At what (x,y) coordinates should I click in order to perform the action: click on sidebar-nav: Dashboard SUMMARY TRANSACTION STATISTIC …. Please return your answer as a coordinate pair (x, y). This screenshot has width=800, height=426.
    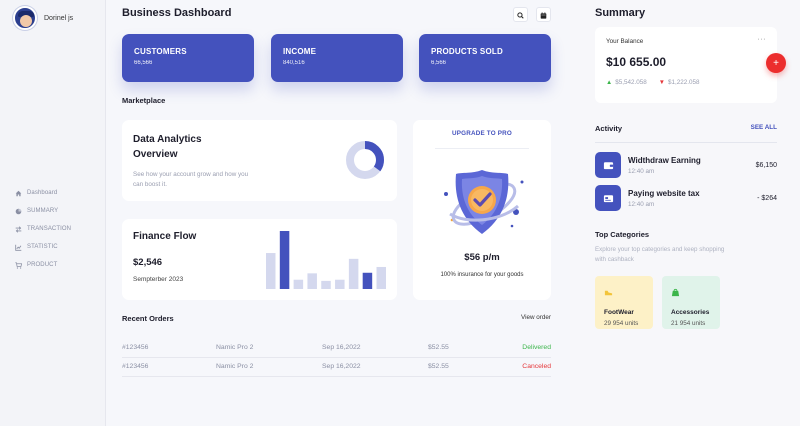
    Looking at the image, I should click on (42, 229).